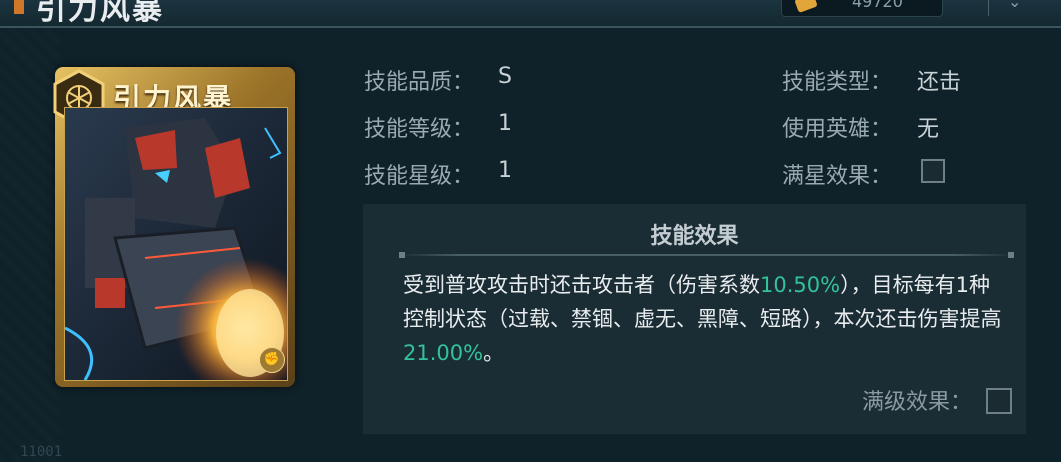 This screenshot has width=1061, height=462. I want to click on max-level-label: 满级效果：, so click(916, 402).